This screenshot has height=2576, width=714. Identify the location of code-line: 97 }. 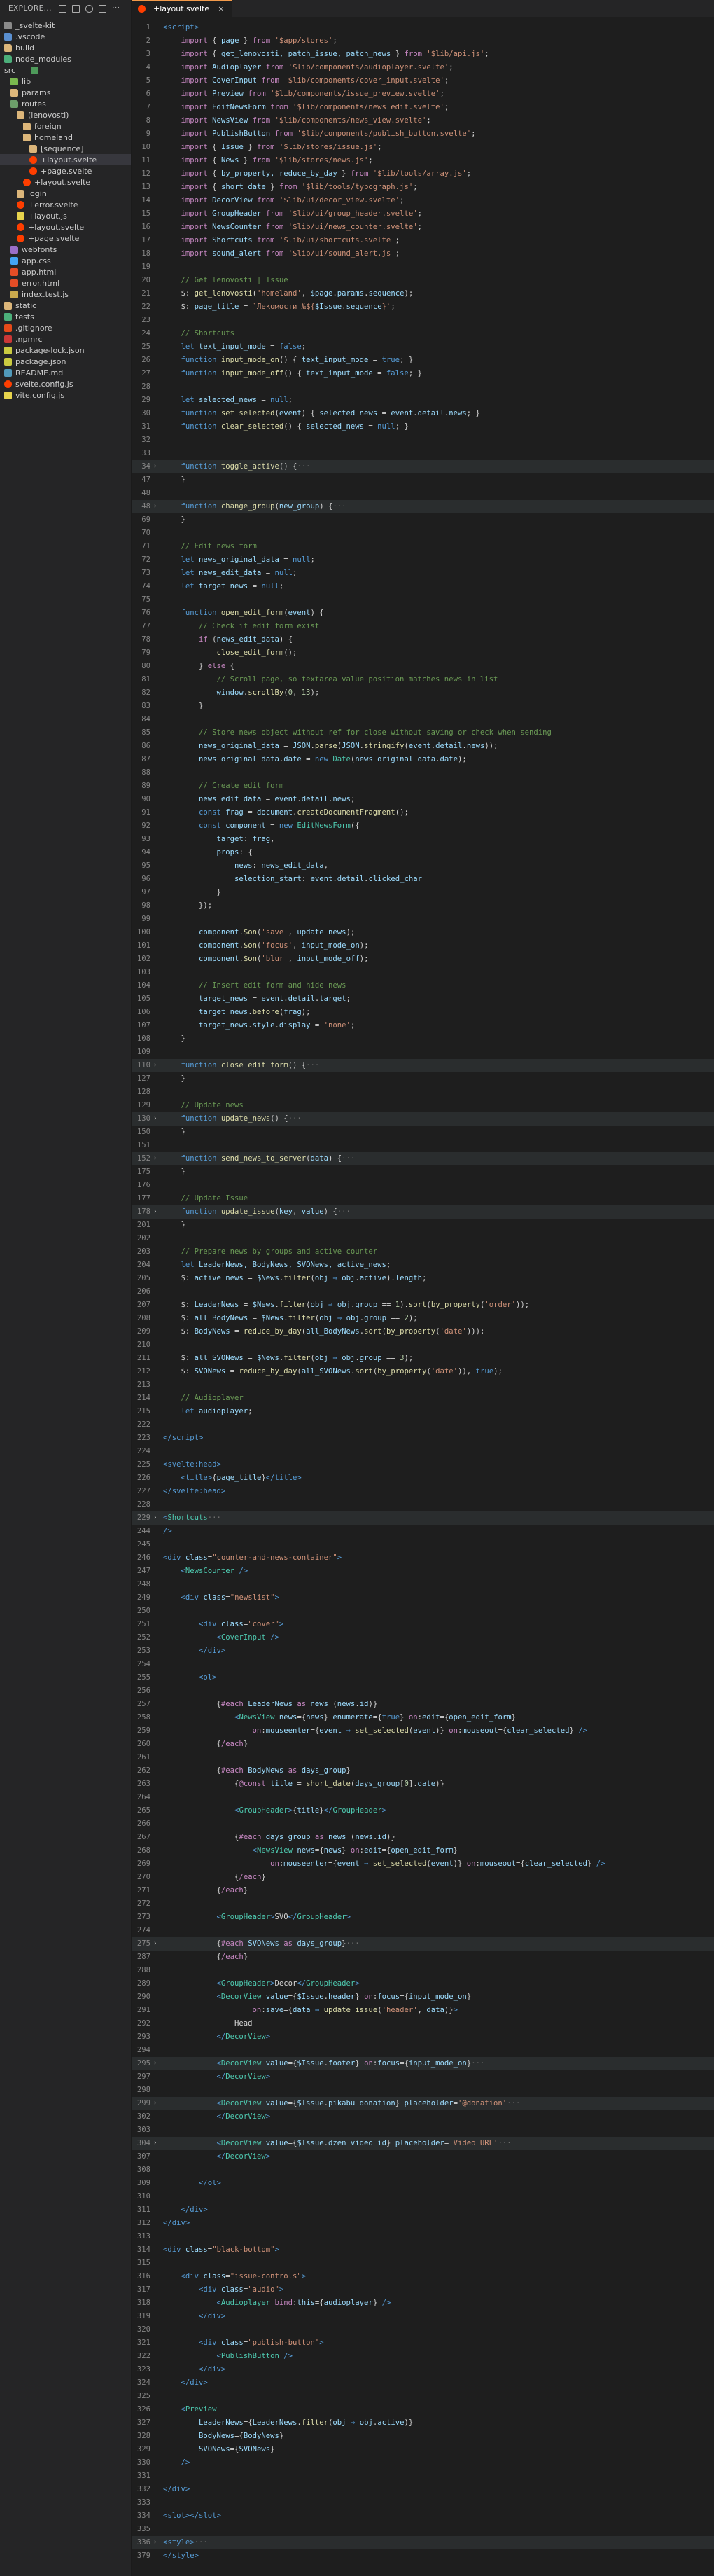
(423, 892).